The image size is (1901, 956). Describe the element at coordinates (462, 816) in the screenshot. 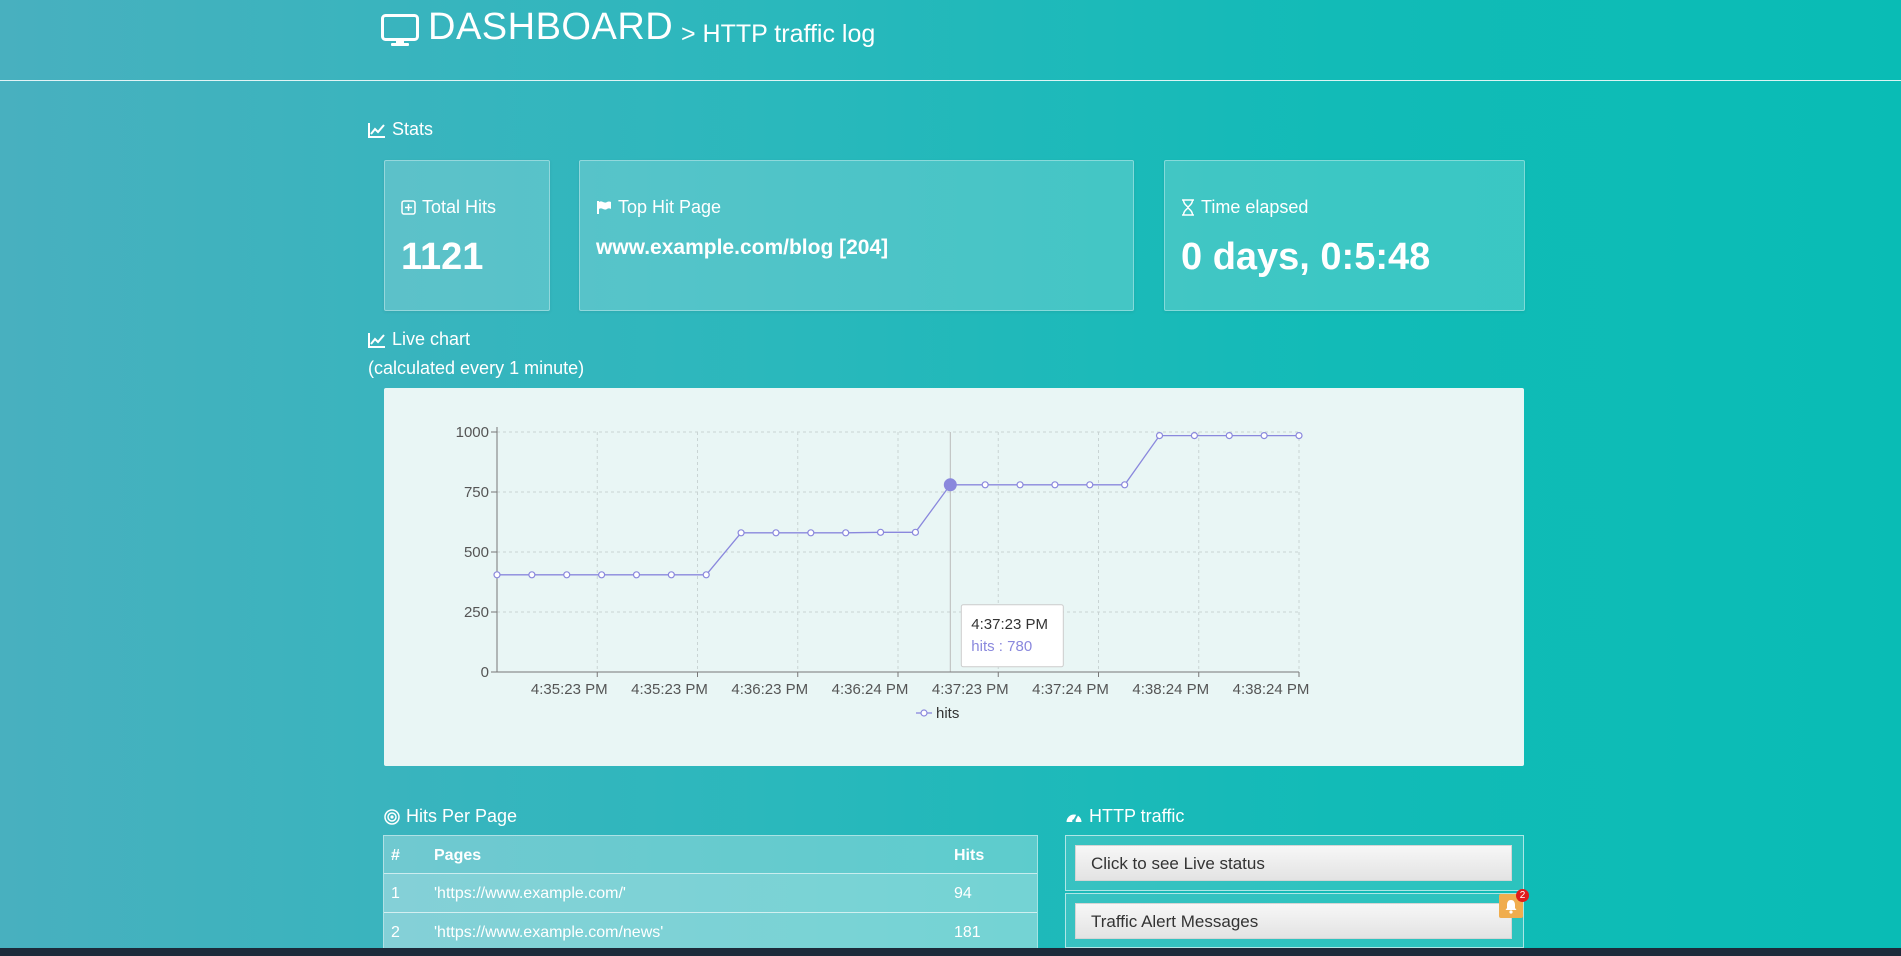

I see `hits-per-page-label: Hits Per Page` at that location.